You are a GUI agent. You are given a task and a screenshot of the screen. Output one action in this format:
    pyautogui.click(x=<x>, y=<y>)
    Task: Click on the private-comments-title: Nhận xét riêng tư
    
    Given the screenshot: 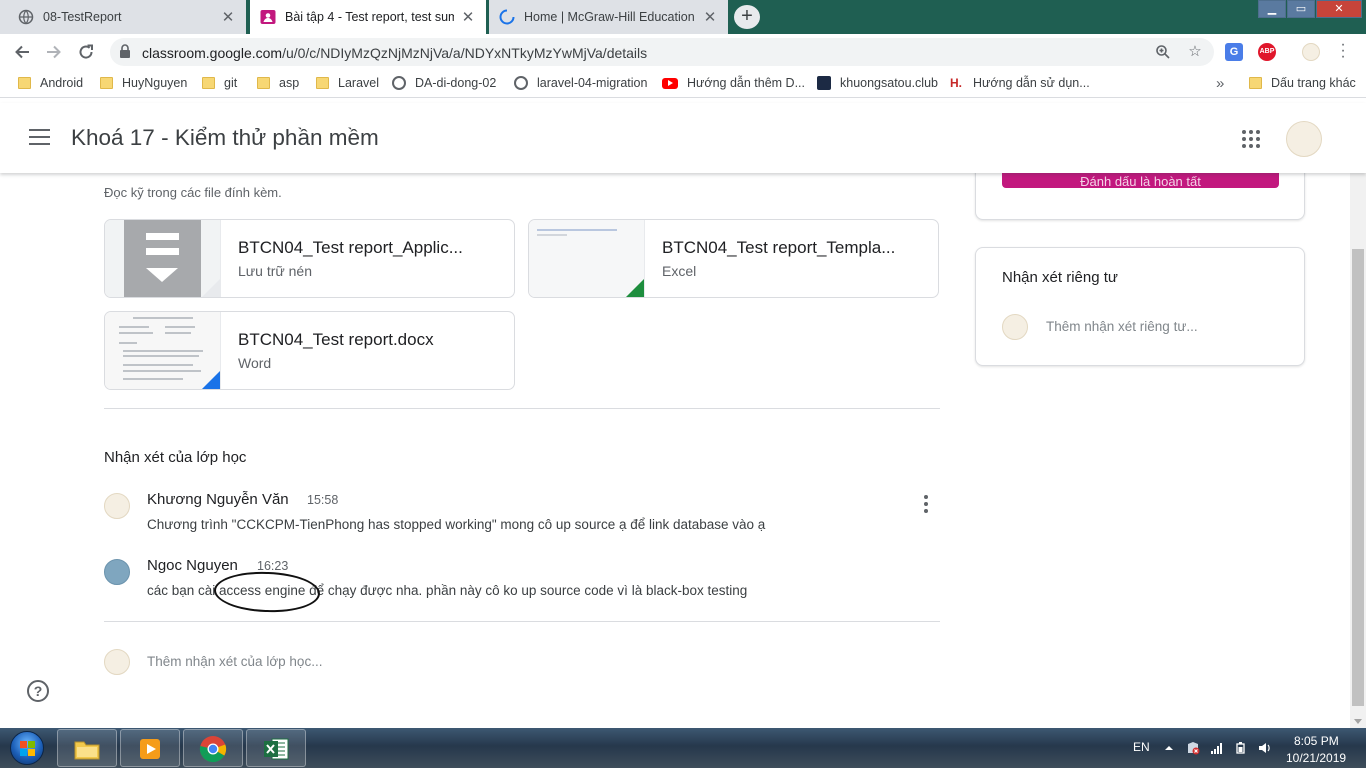 What is the action you would take?
    pyautogui.click(x=1060, y=277)
    